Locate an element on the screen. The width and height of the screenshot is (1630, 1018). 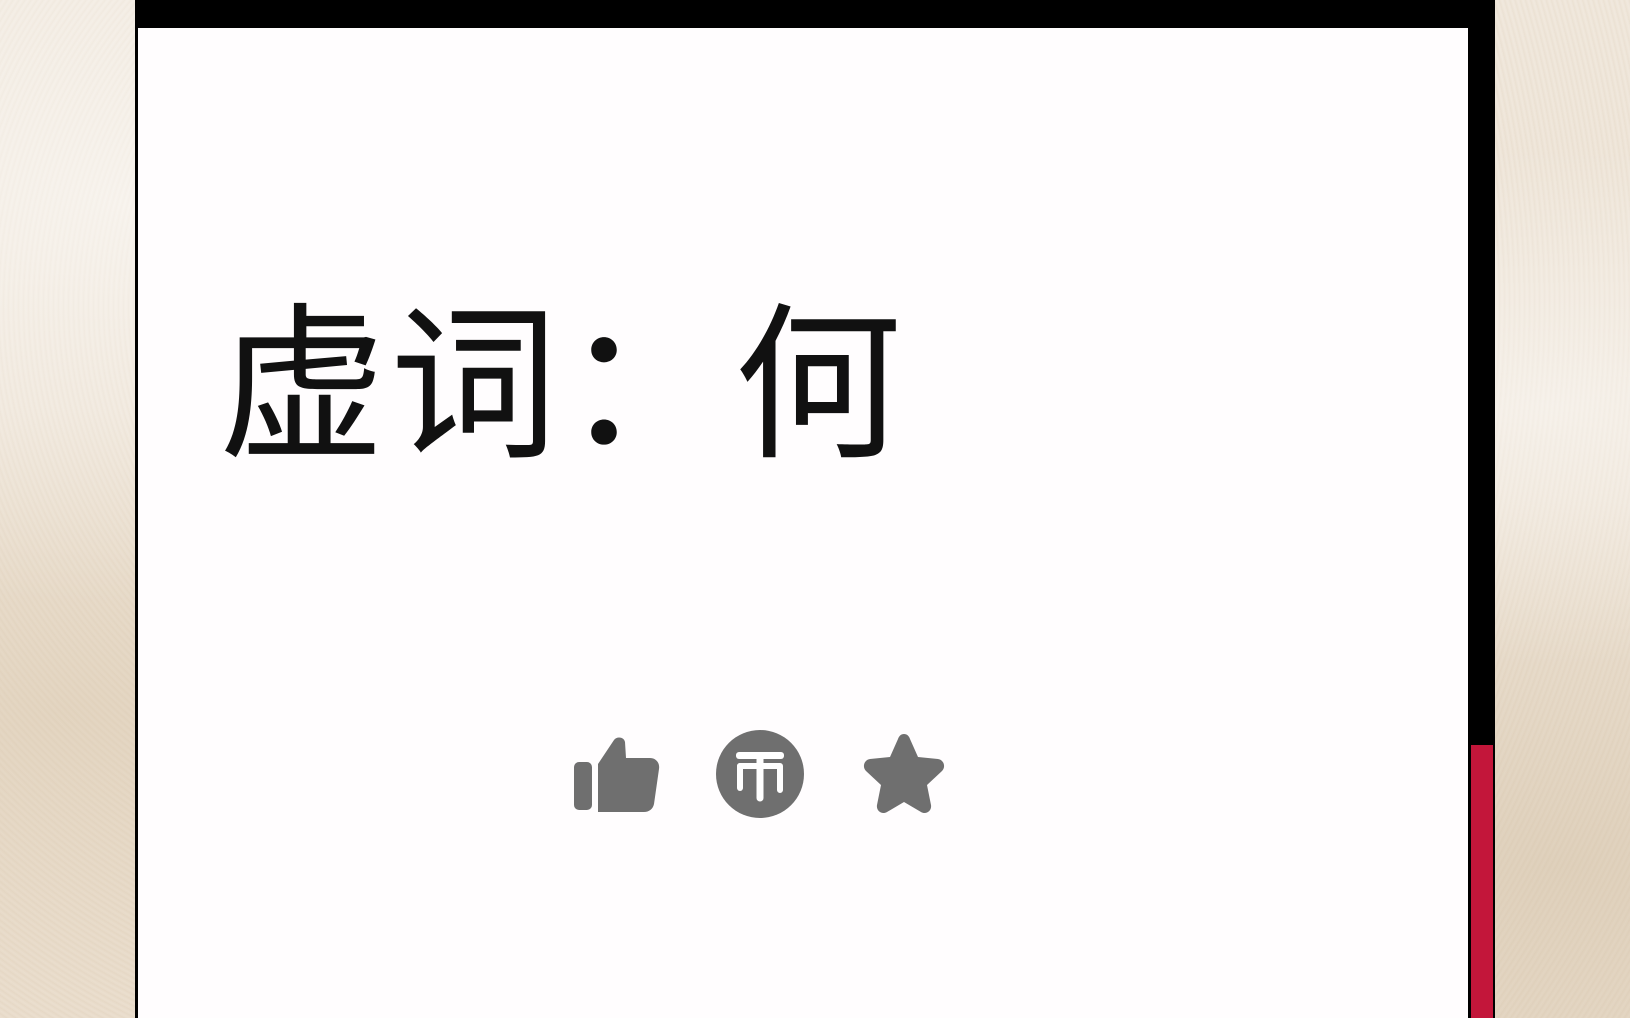
favorite-button is located at coordinates (904, 774).